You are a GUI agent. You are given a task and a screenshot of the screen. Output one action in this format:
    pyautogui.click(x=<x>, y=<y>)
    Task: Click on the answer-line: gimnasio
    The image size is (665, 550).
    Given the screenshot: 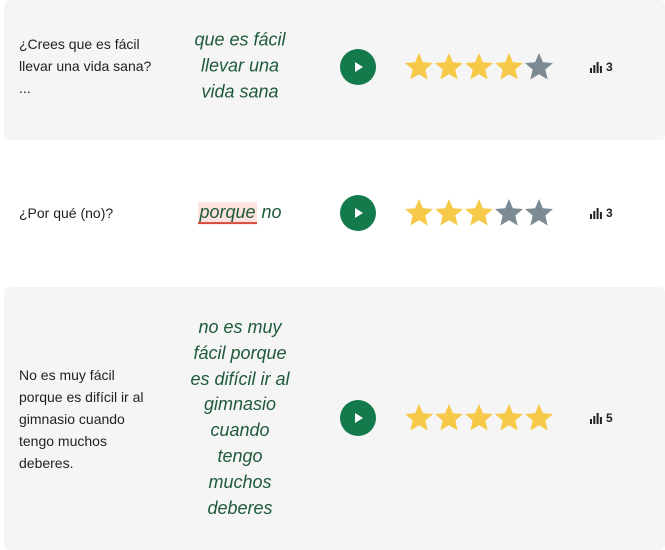 What is the action you would take?
    pyautogui.click(x=240, y=404)
    